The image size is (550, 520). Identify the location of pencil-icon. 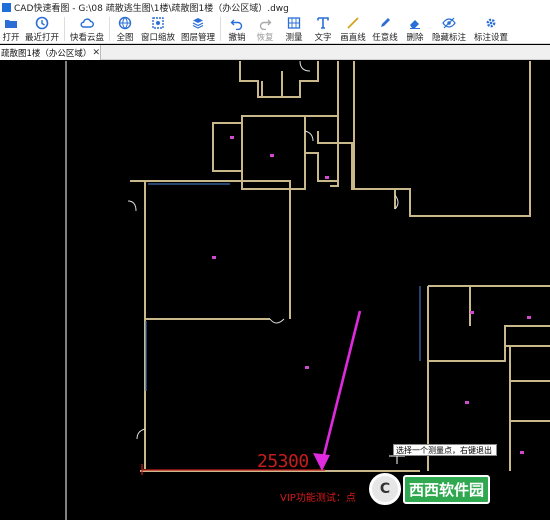
(385, 22).